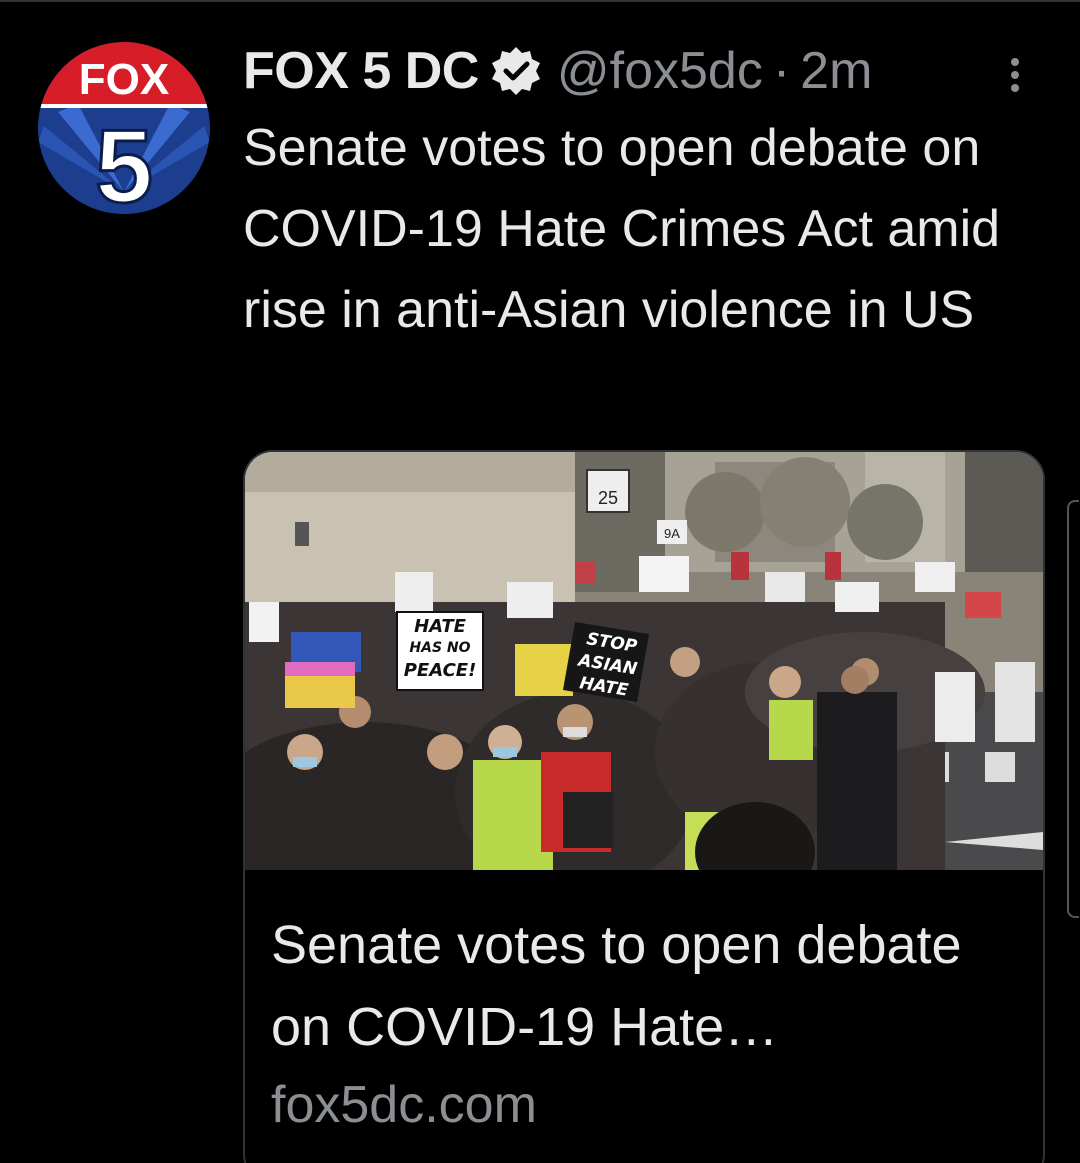  I want to click on card-domain: fox5dc.com, so click(404, 1105).